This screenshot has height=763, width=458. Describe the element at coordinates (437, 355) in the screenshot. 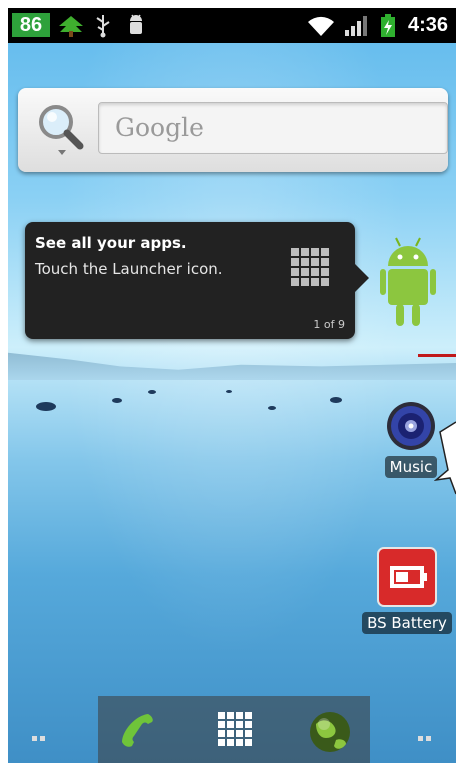

I see `divider-line` at that location.